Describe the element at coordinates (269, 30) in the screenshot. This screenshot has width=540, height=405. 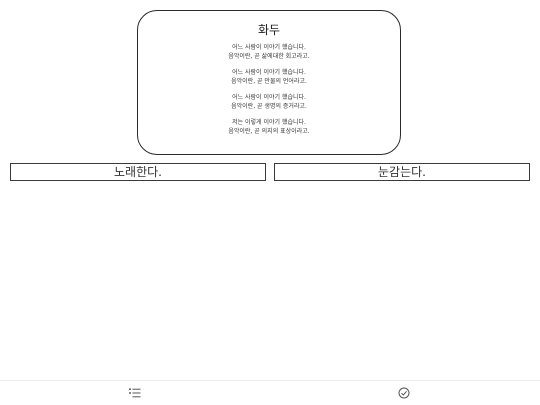
I see `poem-title: 화두` at that location.